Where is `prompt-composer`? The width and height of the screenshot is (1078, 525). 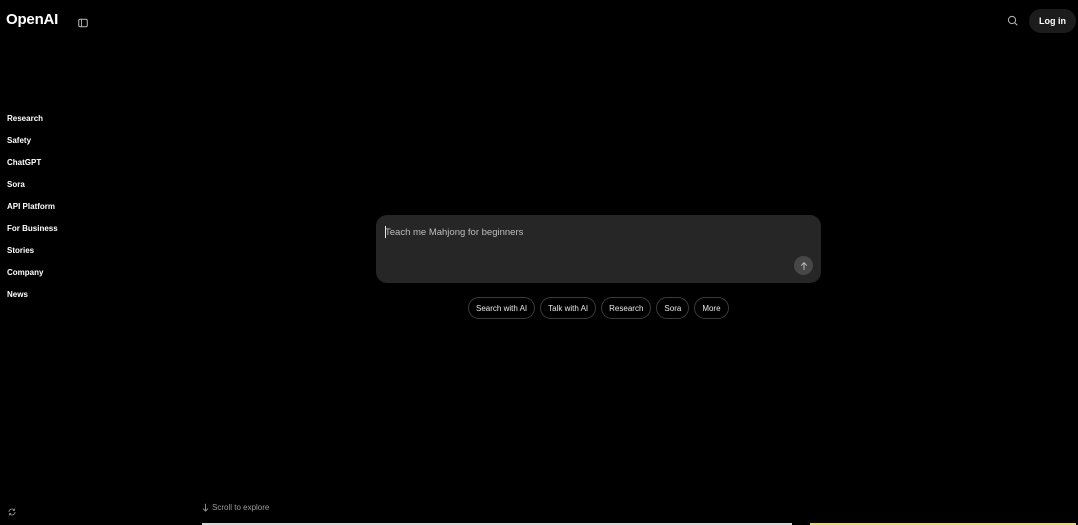
prompt-composer is located at coordinates (598, 249).